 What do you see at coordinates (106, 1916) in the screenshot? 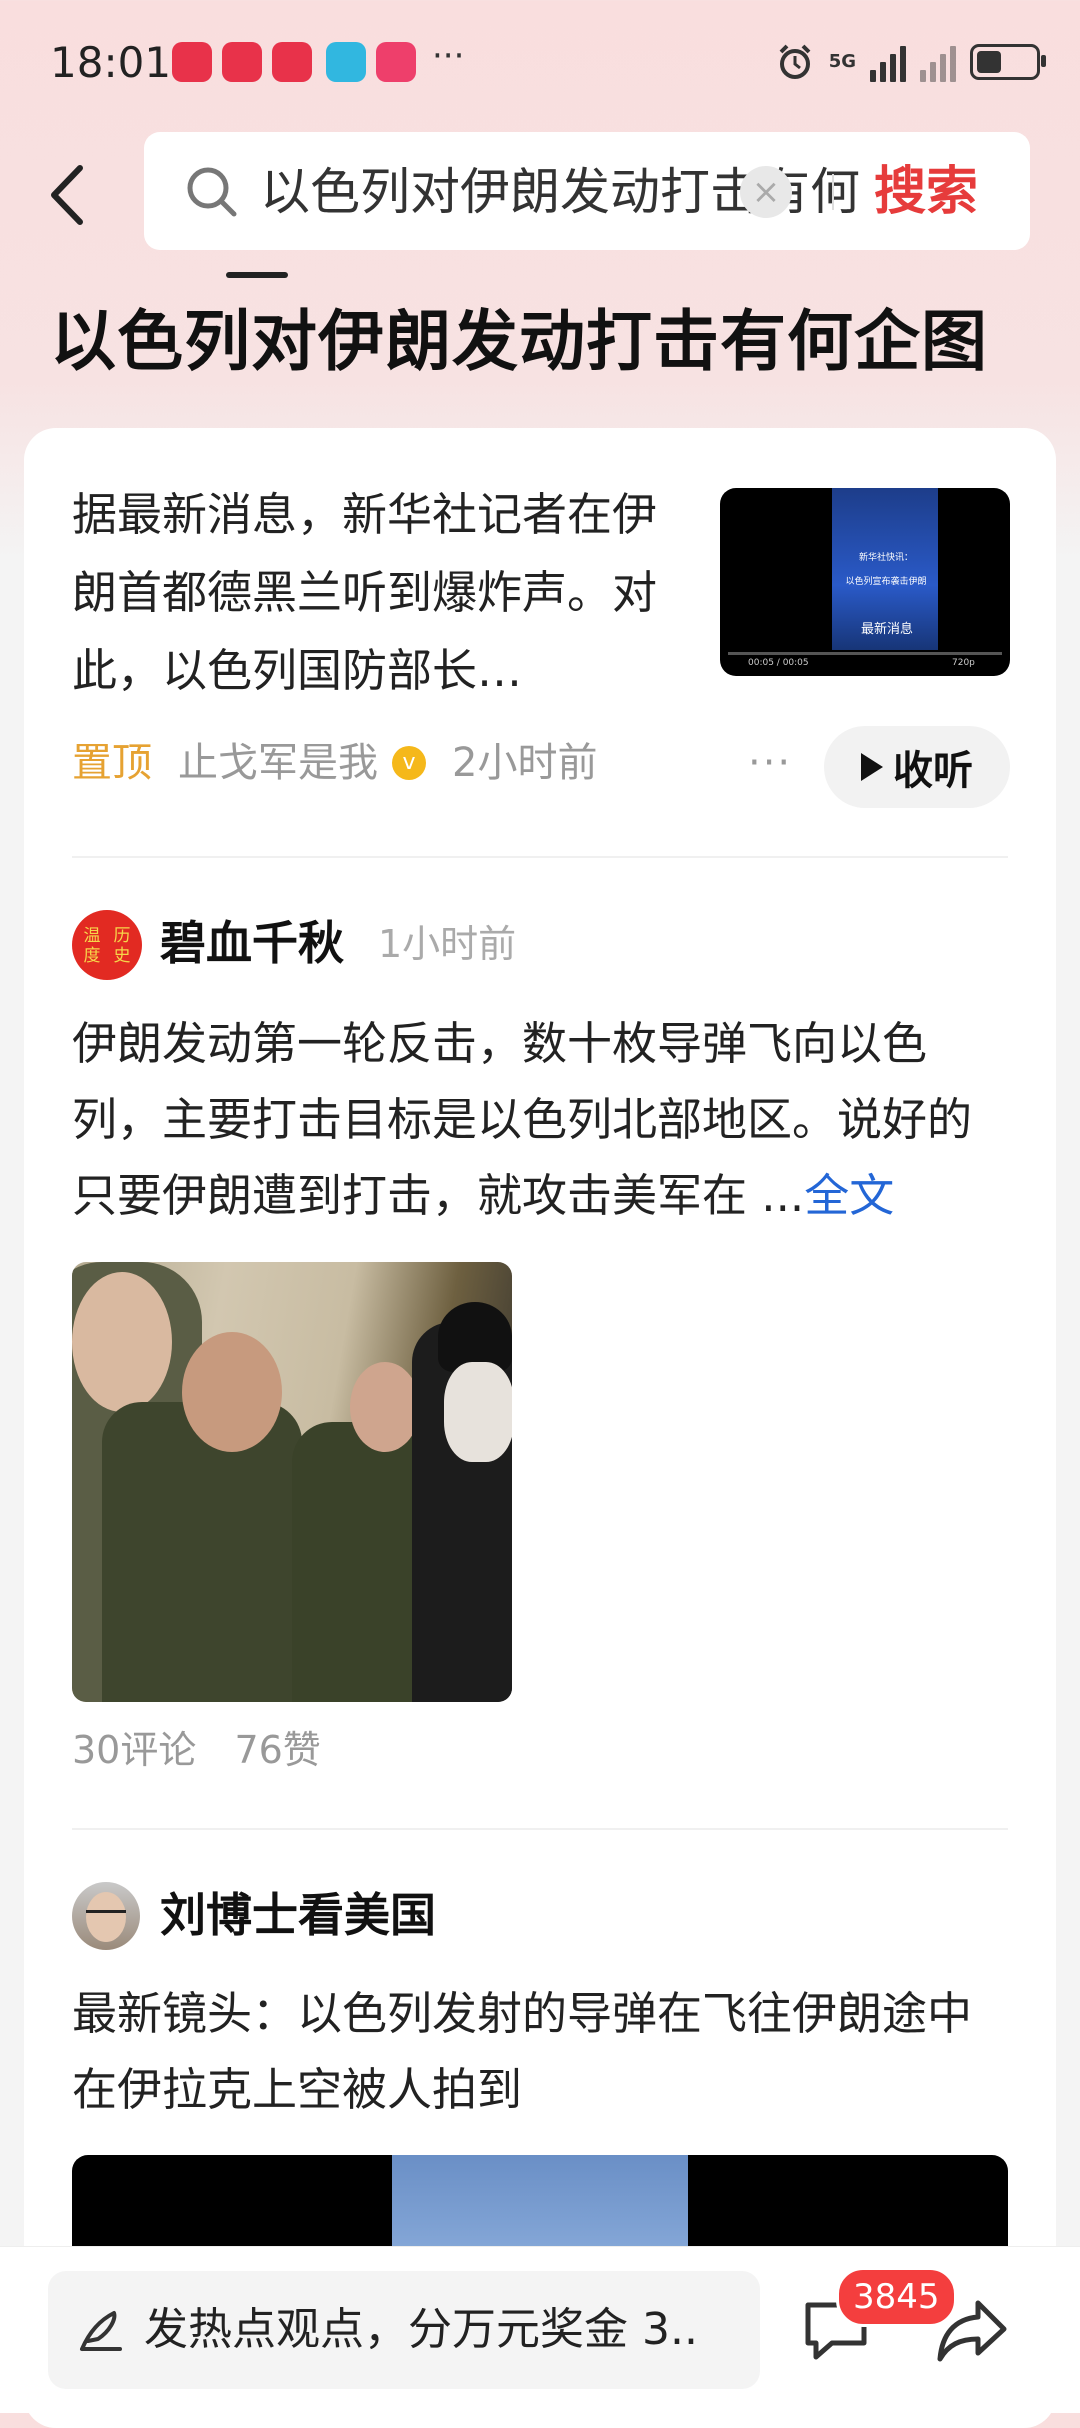
I see `avatar` at bounding box center [106, 1916].